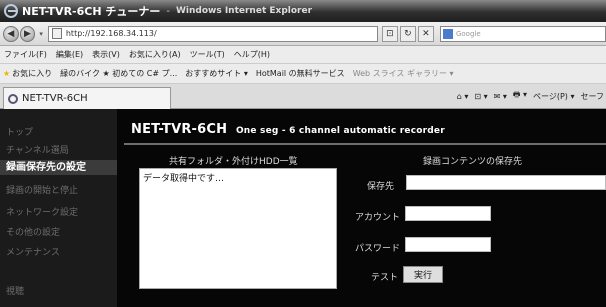 This screenshot has width=606, height=307. Describe the element at coordinates (389, 33) in the screenshot. I see `compat-view-icon: ⊡` at that location.